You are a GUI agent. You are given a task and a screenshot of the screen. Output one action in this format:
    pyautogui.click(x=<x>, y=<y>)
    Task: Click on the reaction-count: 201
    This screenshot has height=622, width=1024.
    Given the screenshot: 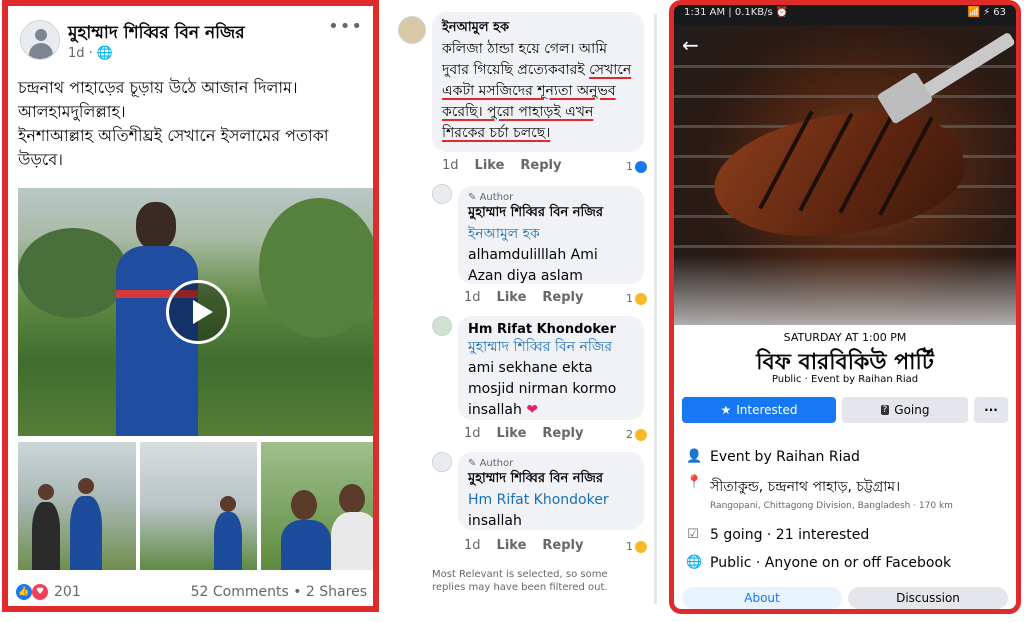 What is the action you would take?
    pyautogui.click(x=67, y=592)
    